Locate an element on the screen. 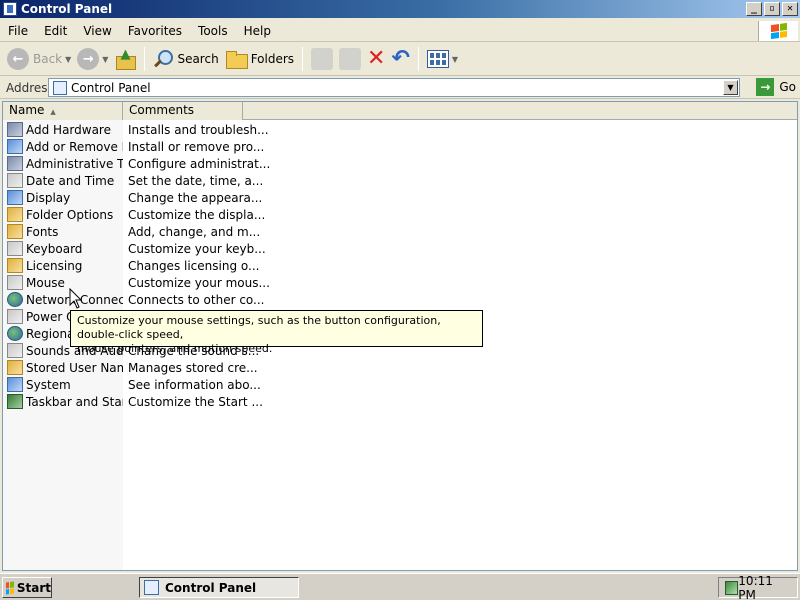 The image size is (800, 600). address-input: Control Panel ▼ is located at coordinates (394, 87).